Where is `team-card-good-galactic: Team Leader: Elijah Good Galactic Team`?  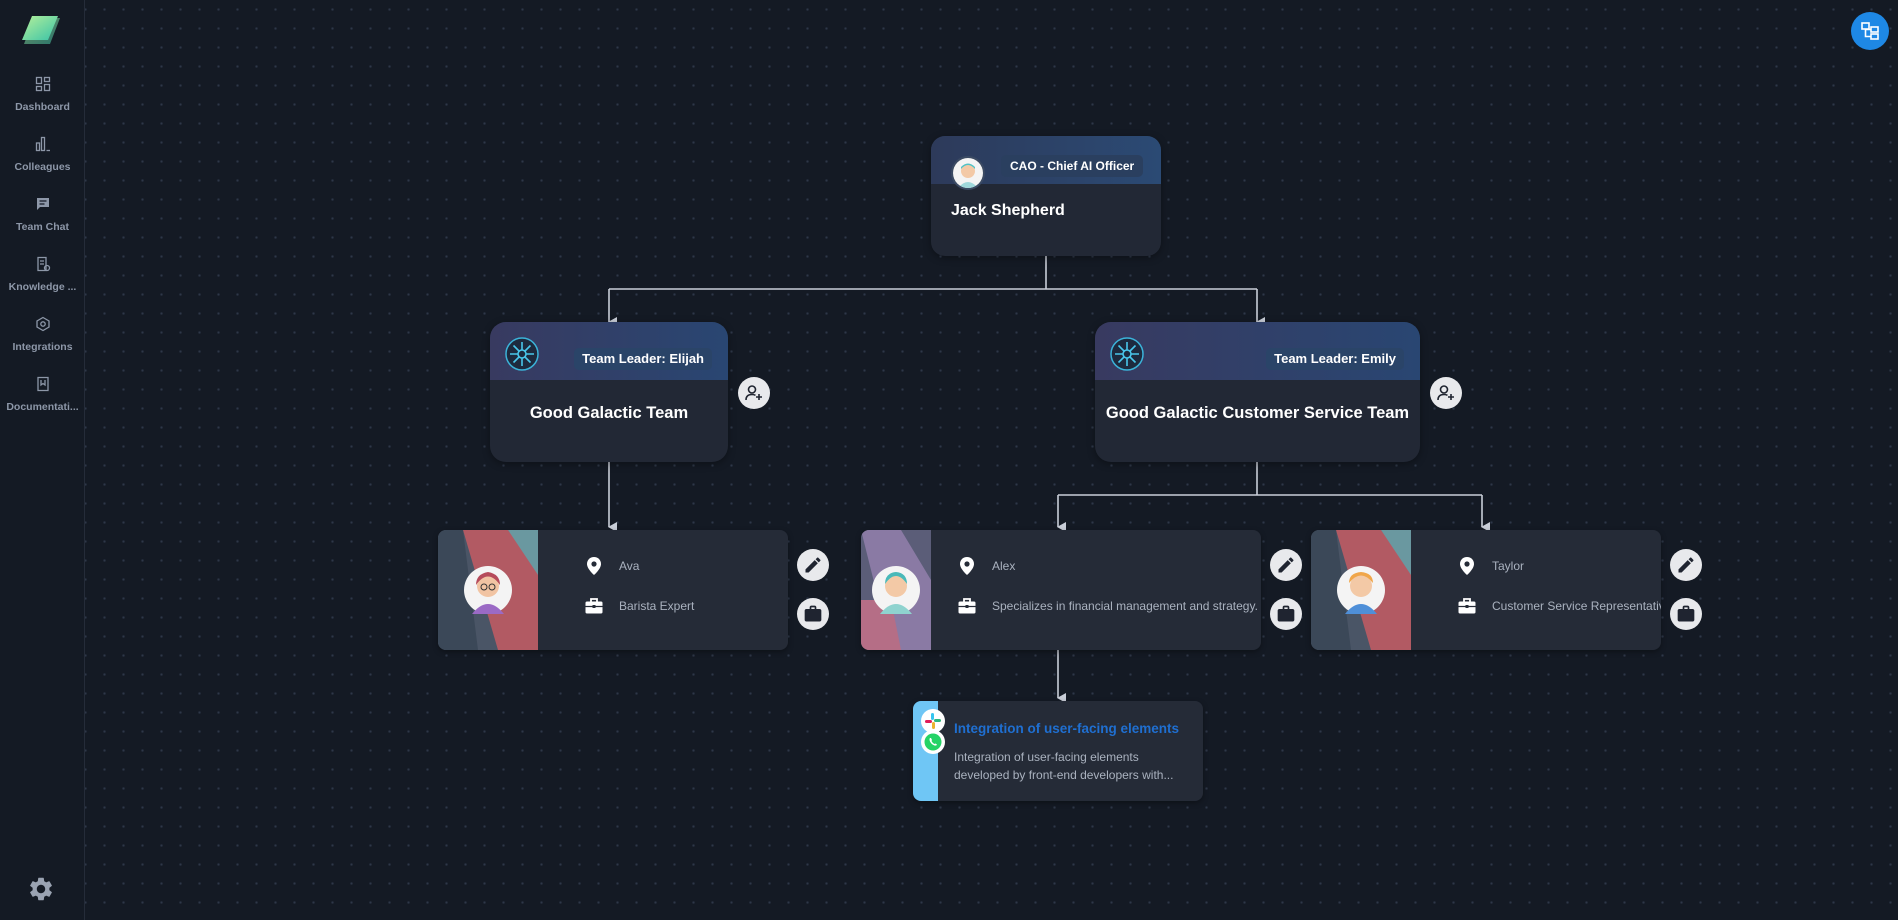
team-card-good-galactic: Team Leader: Elijah Good Galactic Team is located at coordinates (609, 392).